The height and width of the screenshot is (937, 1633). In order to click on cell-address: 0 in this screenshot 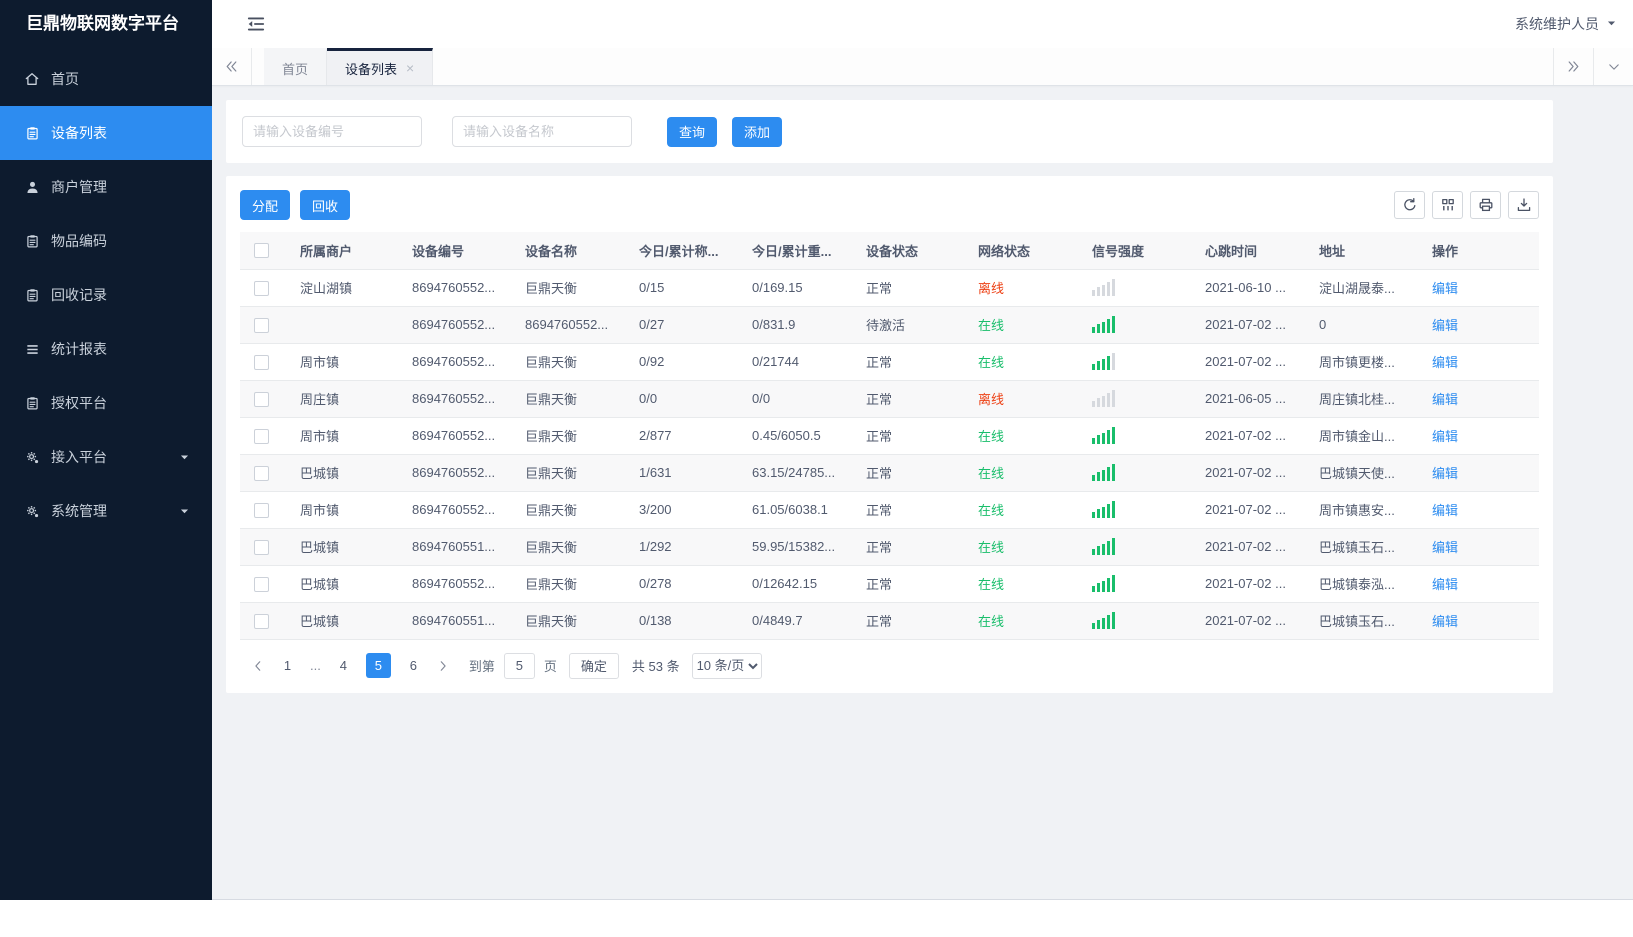, I will do `click(1365, 325)`.